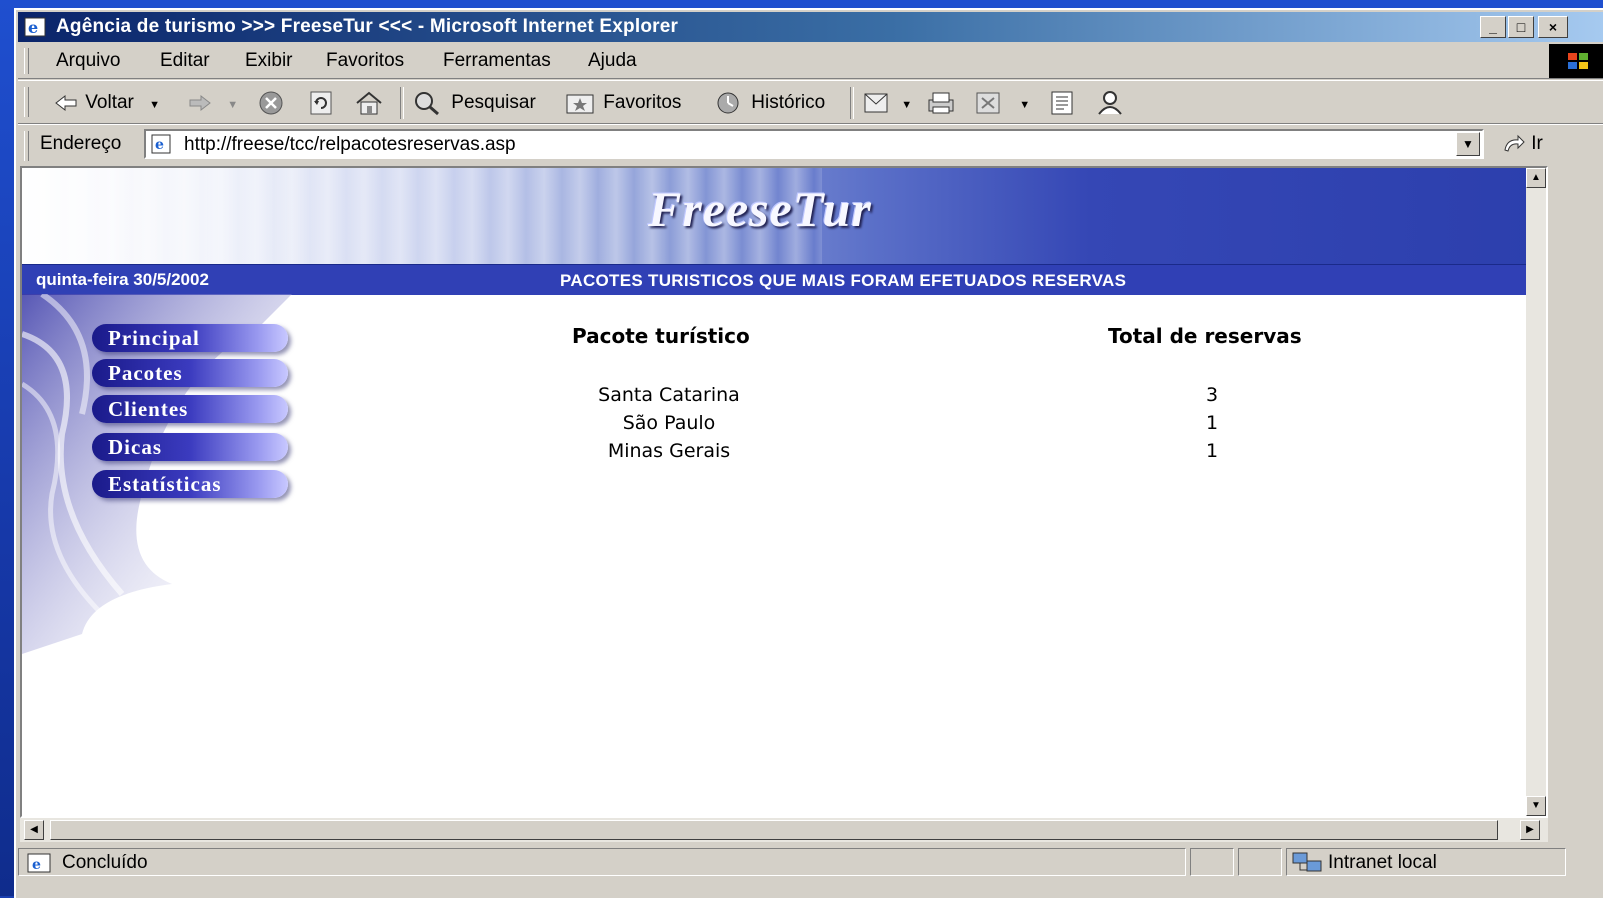  I want to click on mail-button: ▼, so click(887, 103).